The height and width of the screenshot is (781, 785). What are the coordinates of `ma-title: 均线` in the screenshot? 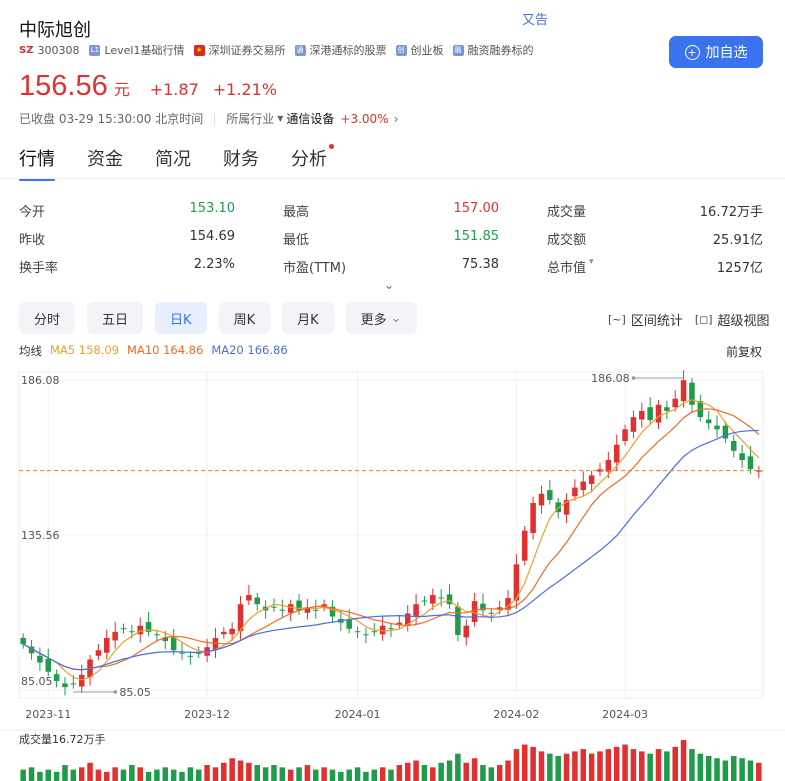 It's located at (30, 351).